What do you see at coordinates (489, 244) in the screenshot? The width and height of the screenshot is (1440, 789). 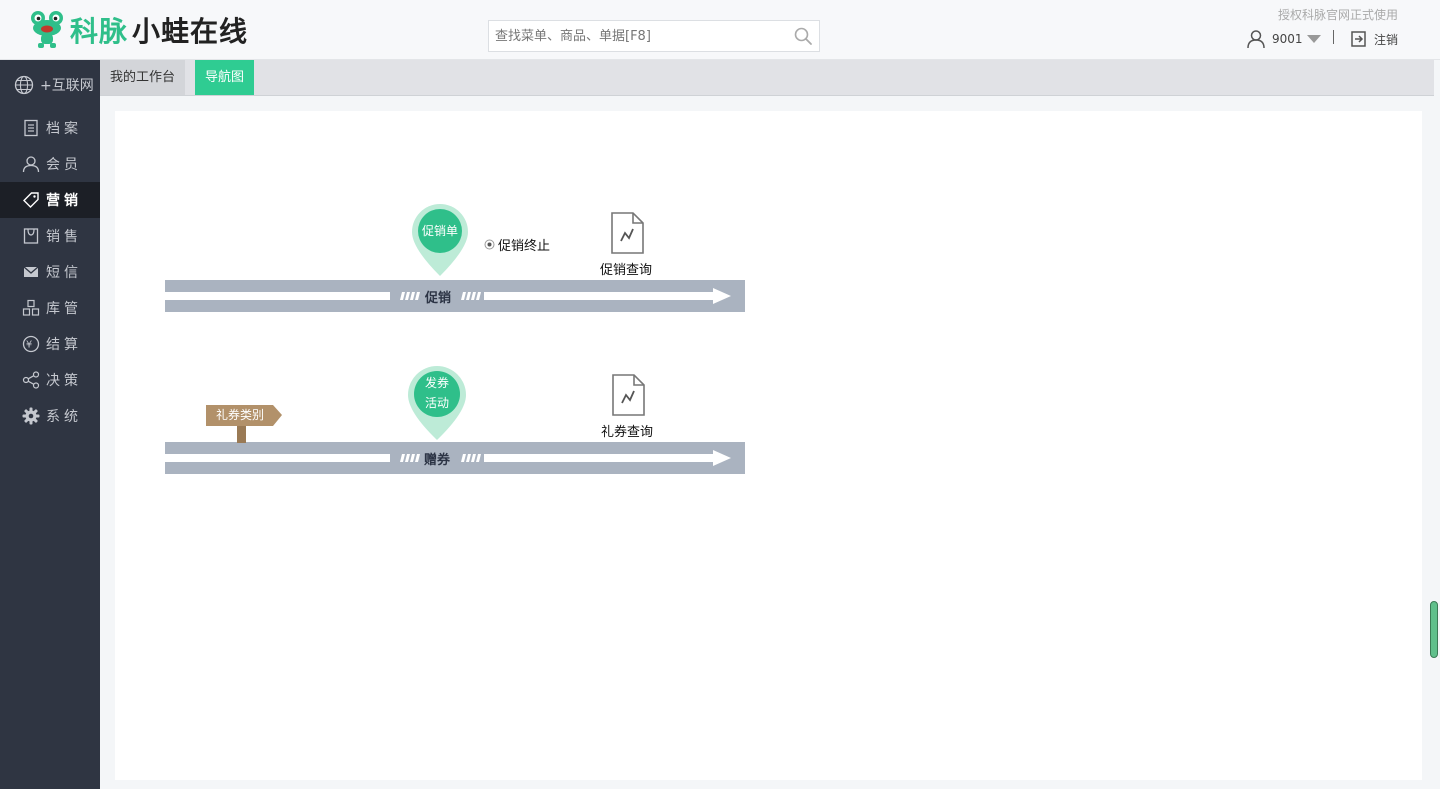 I see `radio-dot-icon` at bounding box center [489, 244].